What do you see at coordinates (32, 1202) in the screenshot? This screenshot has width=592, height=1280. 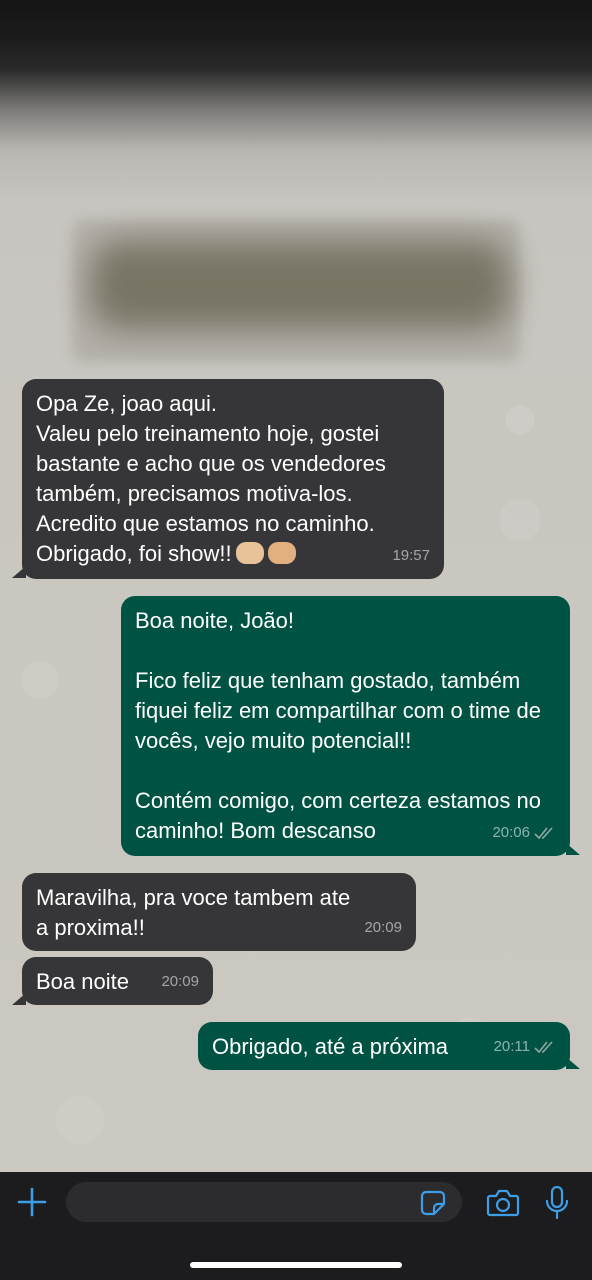 I see `plus-icon` at bounding box center [32, 1202].